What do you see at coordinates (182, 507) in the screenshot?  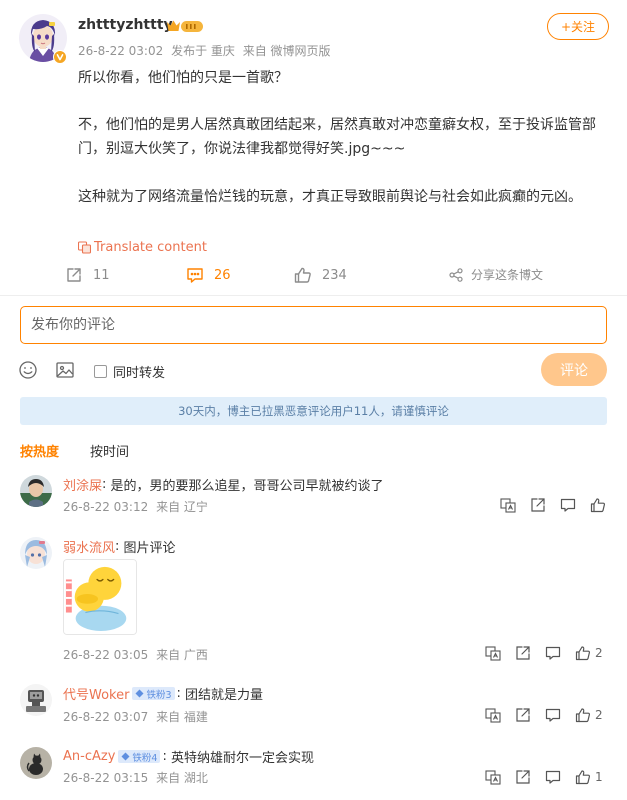 I see `comment-location: 来自 辽宁` at bounding box center [182, 507].